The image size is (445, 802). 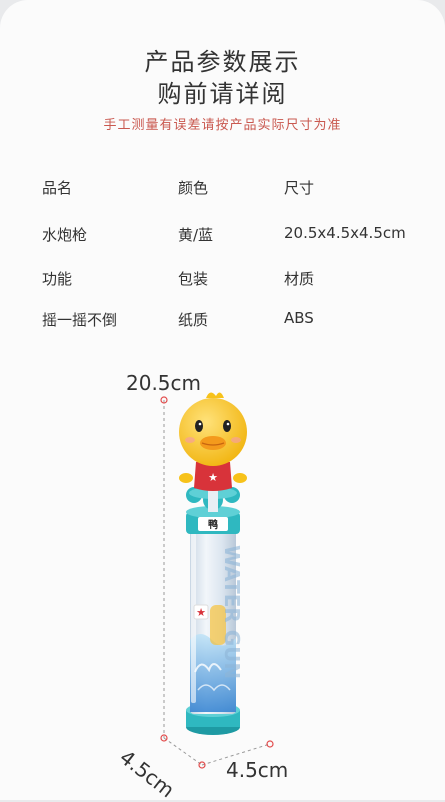 I want to click on height-dimension-line, so click(x=164, y=567).